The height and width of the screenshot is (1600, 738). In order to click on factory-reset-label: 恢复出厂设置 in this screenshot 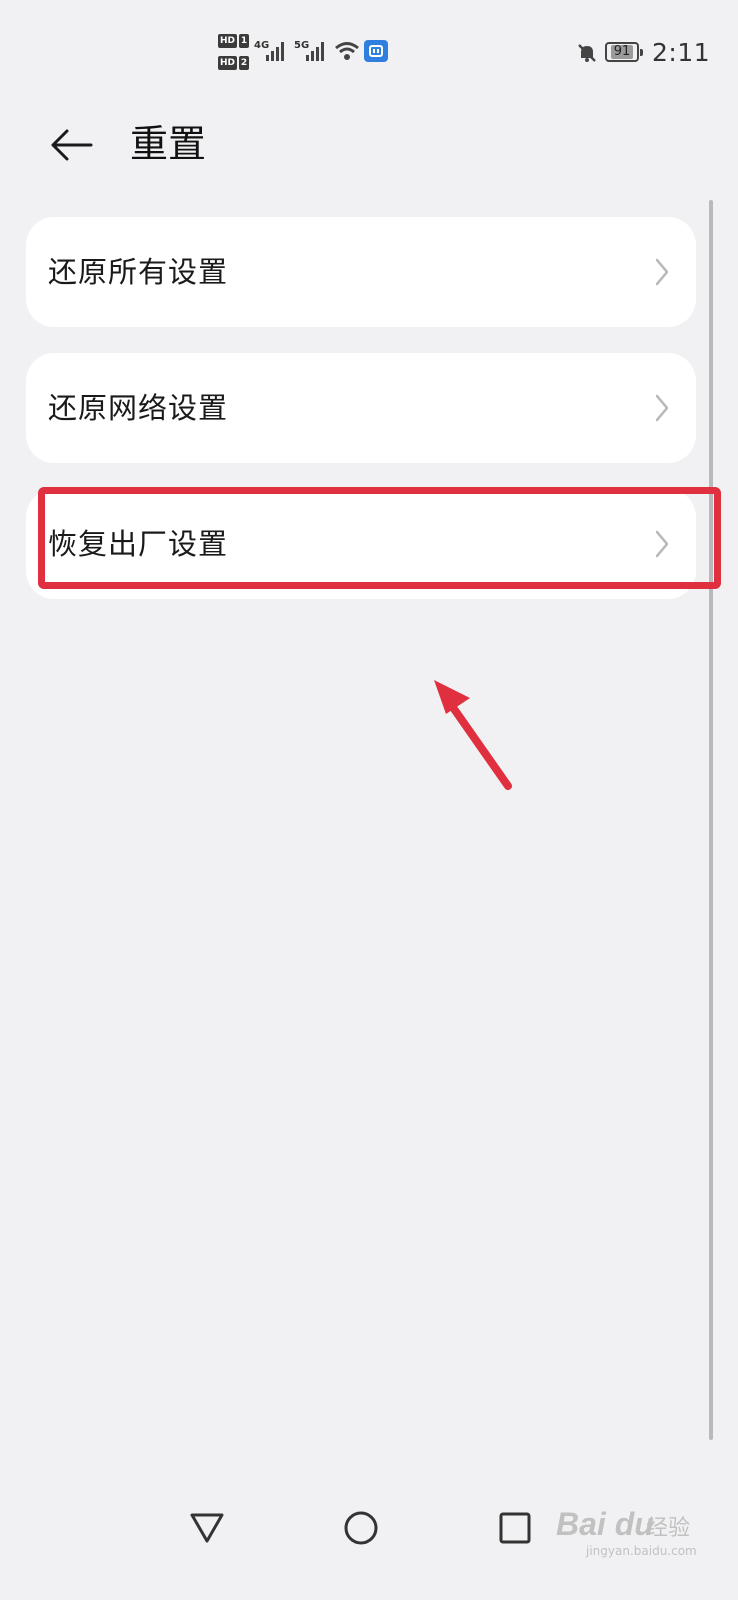, I will do `click(138, 544)`.